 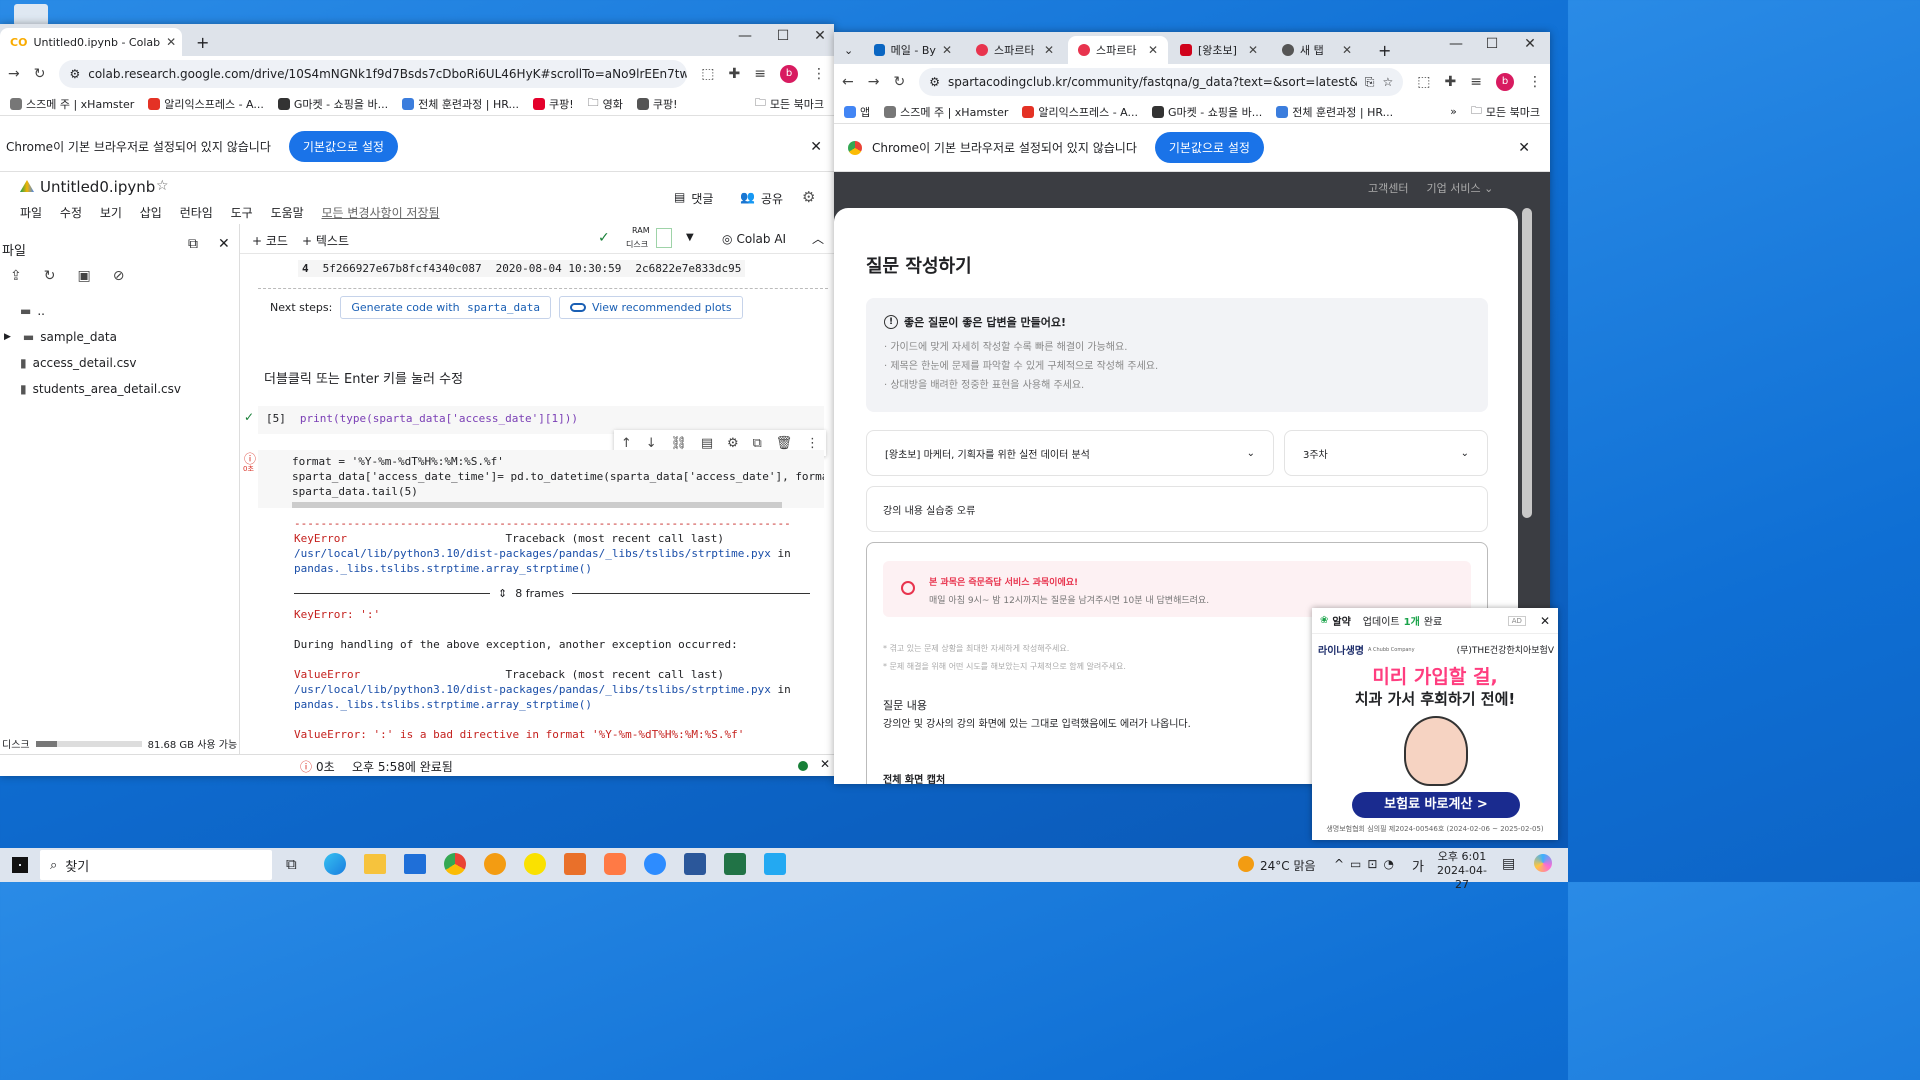 I want to click on course-select: [왕초보] 마케터, 기획자를 위한 실전 데이터 분석 ⌄, so click(x=1070, y=453).